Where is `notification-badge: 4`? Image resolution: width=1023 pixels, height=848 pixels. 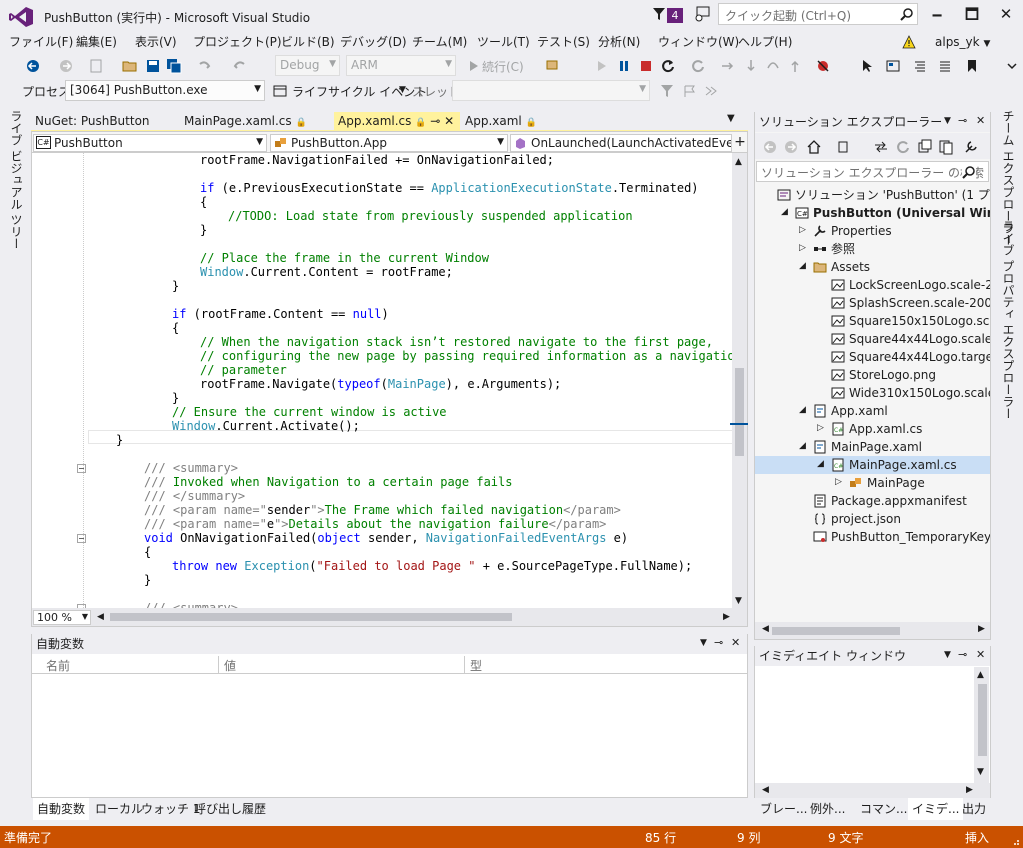
notification-badge: 4 is located at coordinates (675, 15).